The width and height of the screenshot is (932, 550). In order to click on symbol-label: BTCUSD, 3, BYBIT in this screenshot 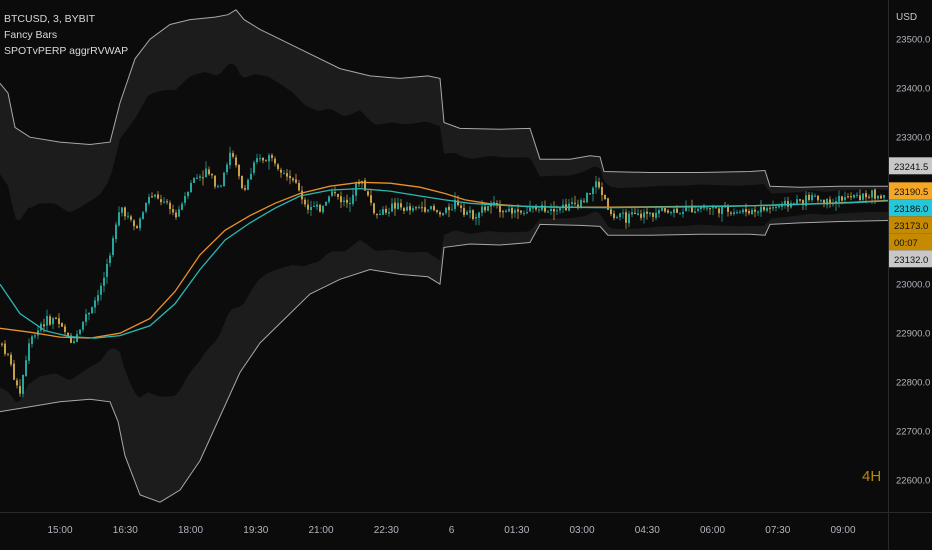, I will do `click(66, 19)`.